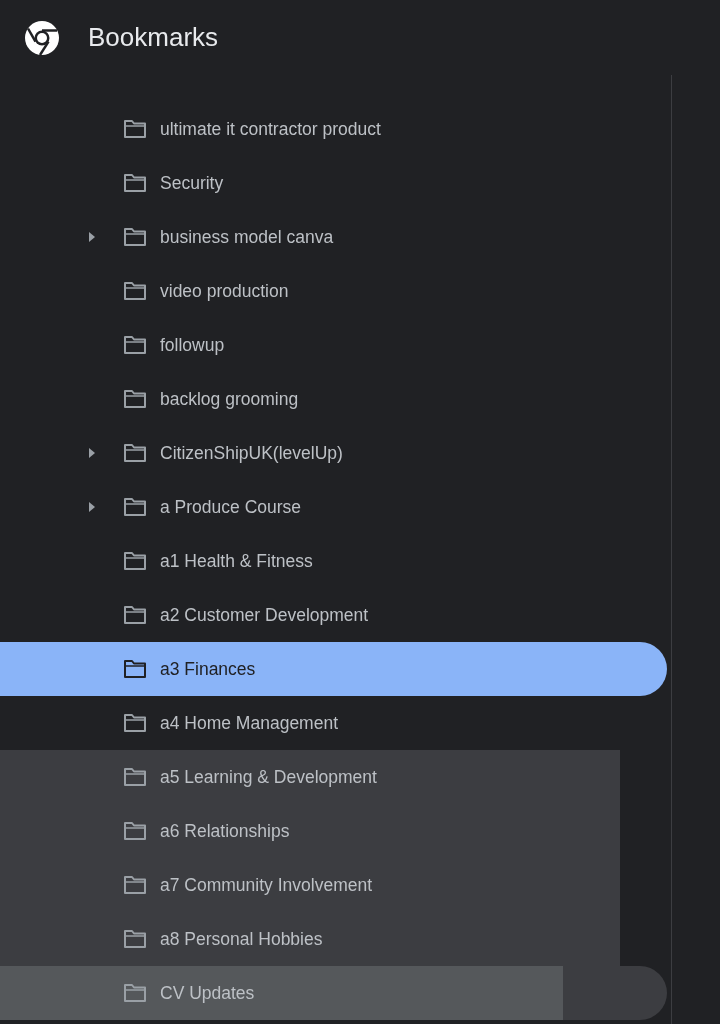 The image size is (720, 1024). I want to click on bookmark-folder-row: a8 Personal Hobbies, so click(310, 939).